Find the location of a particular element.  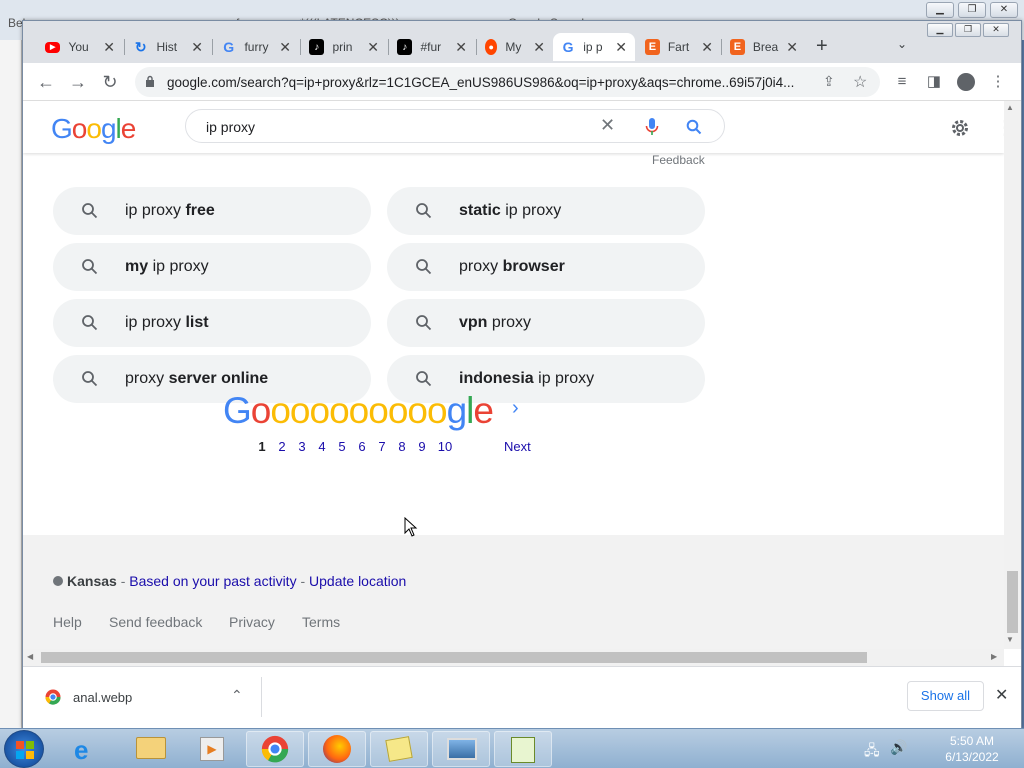

tab-etsy-1: E Fart ✕ is located at coordinates (679, 47).